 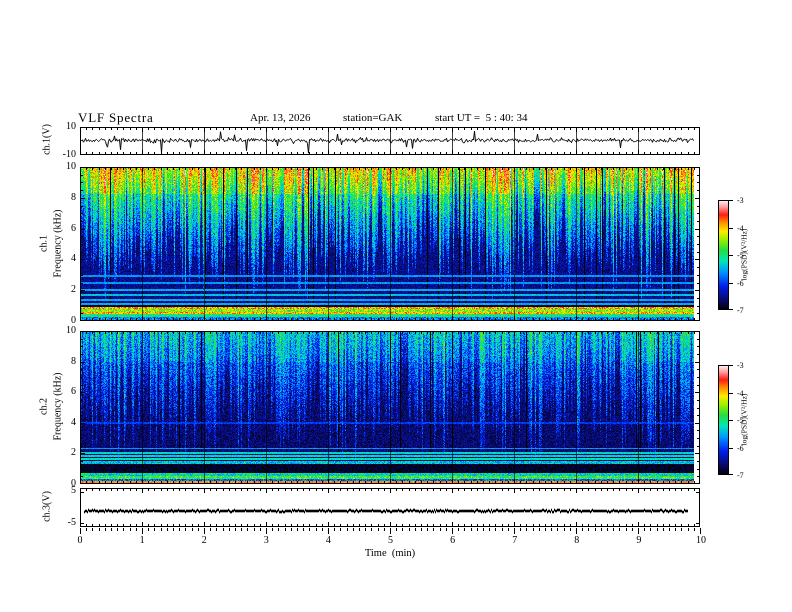 I want to click on ch1-colorbar, so click(x=726, y=255).